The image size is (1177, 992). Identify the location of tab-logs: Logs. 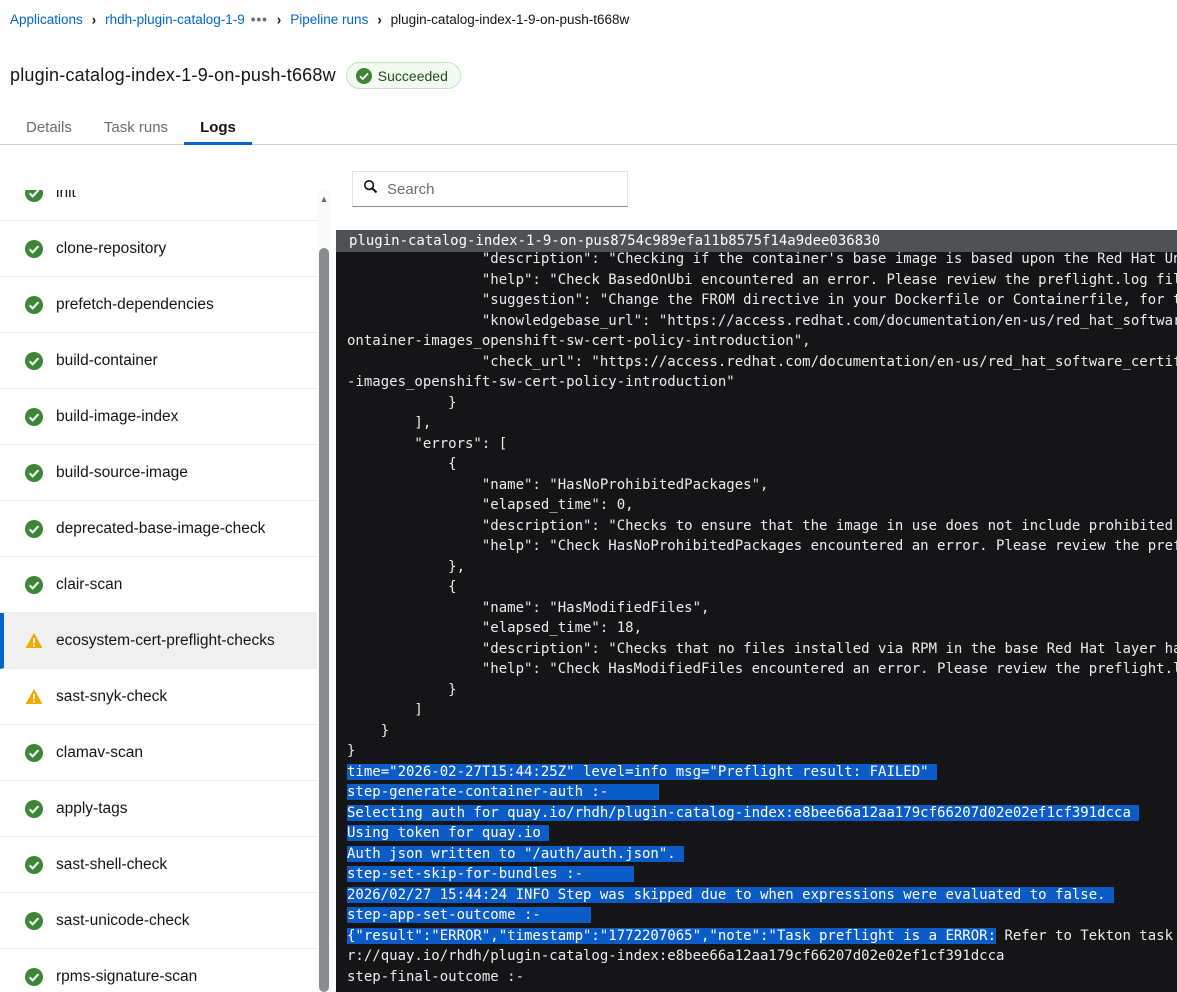
(218, 127).